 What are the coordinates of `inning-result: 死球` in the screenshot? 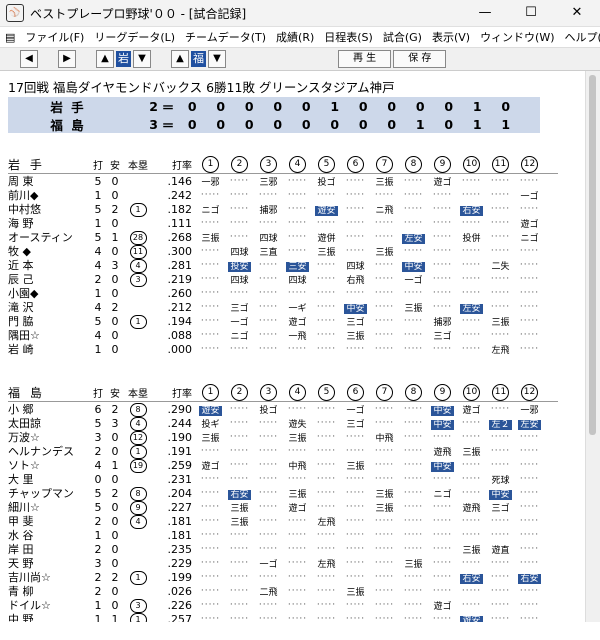 It's located at (500, 479).